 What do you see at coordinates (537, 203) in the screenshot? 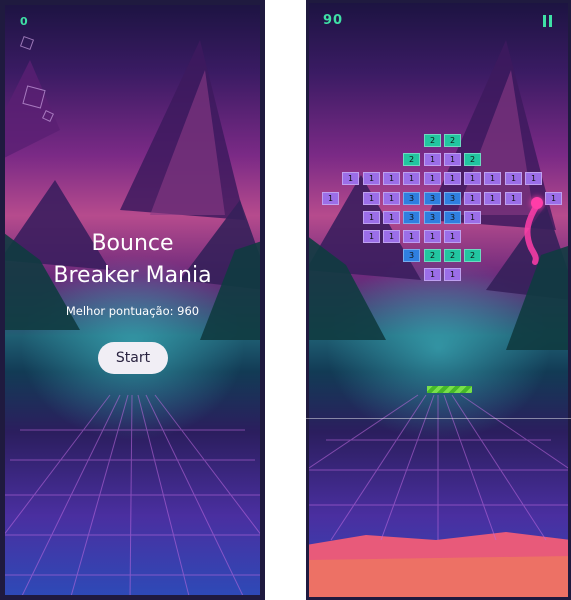
I see `ball` at bounding box center [537, 203].